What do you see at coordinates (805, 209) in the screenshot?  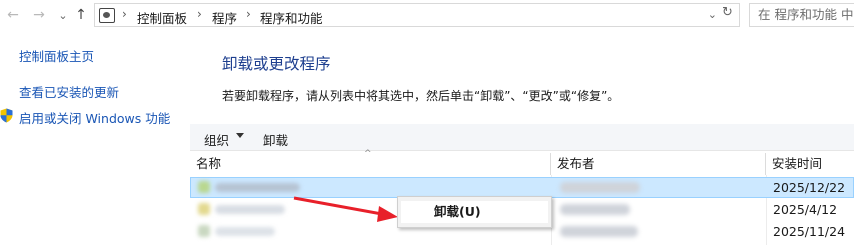 I see `install-date: 2025/4/12` at bounding box center [805, 209].